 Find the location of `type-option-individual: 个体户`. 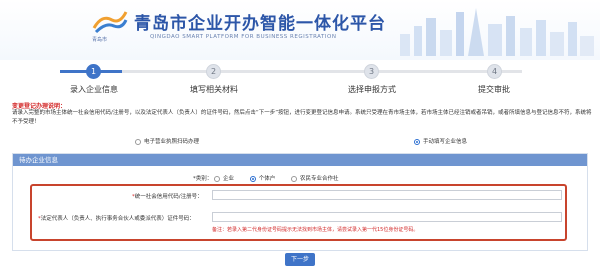

type-option-individual: 个体户 is located at coordinates (262, 178).